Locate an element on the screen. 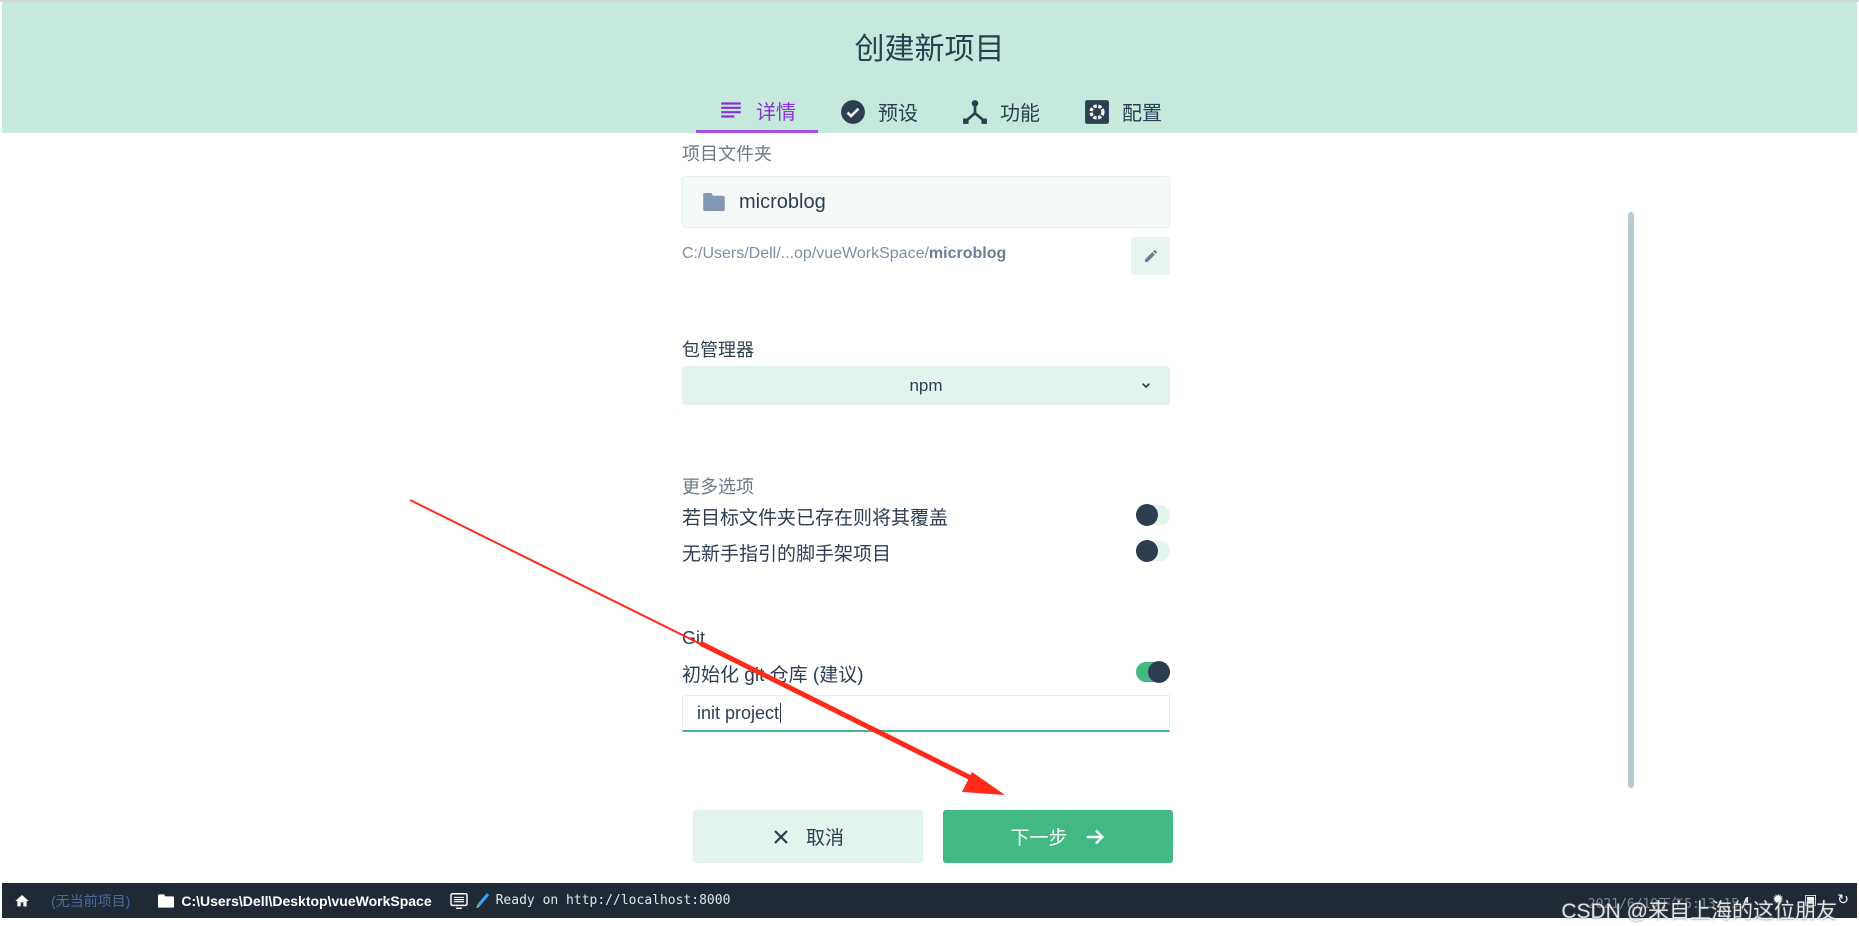 This screenshot has height=926, width=1859. refresh-icon: ↻ is located at coordinates (1843, 899).